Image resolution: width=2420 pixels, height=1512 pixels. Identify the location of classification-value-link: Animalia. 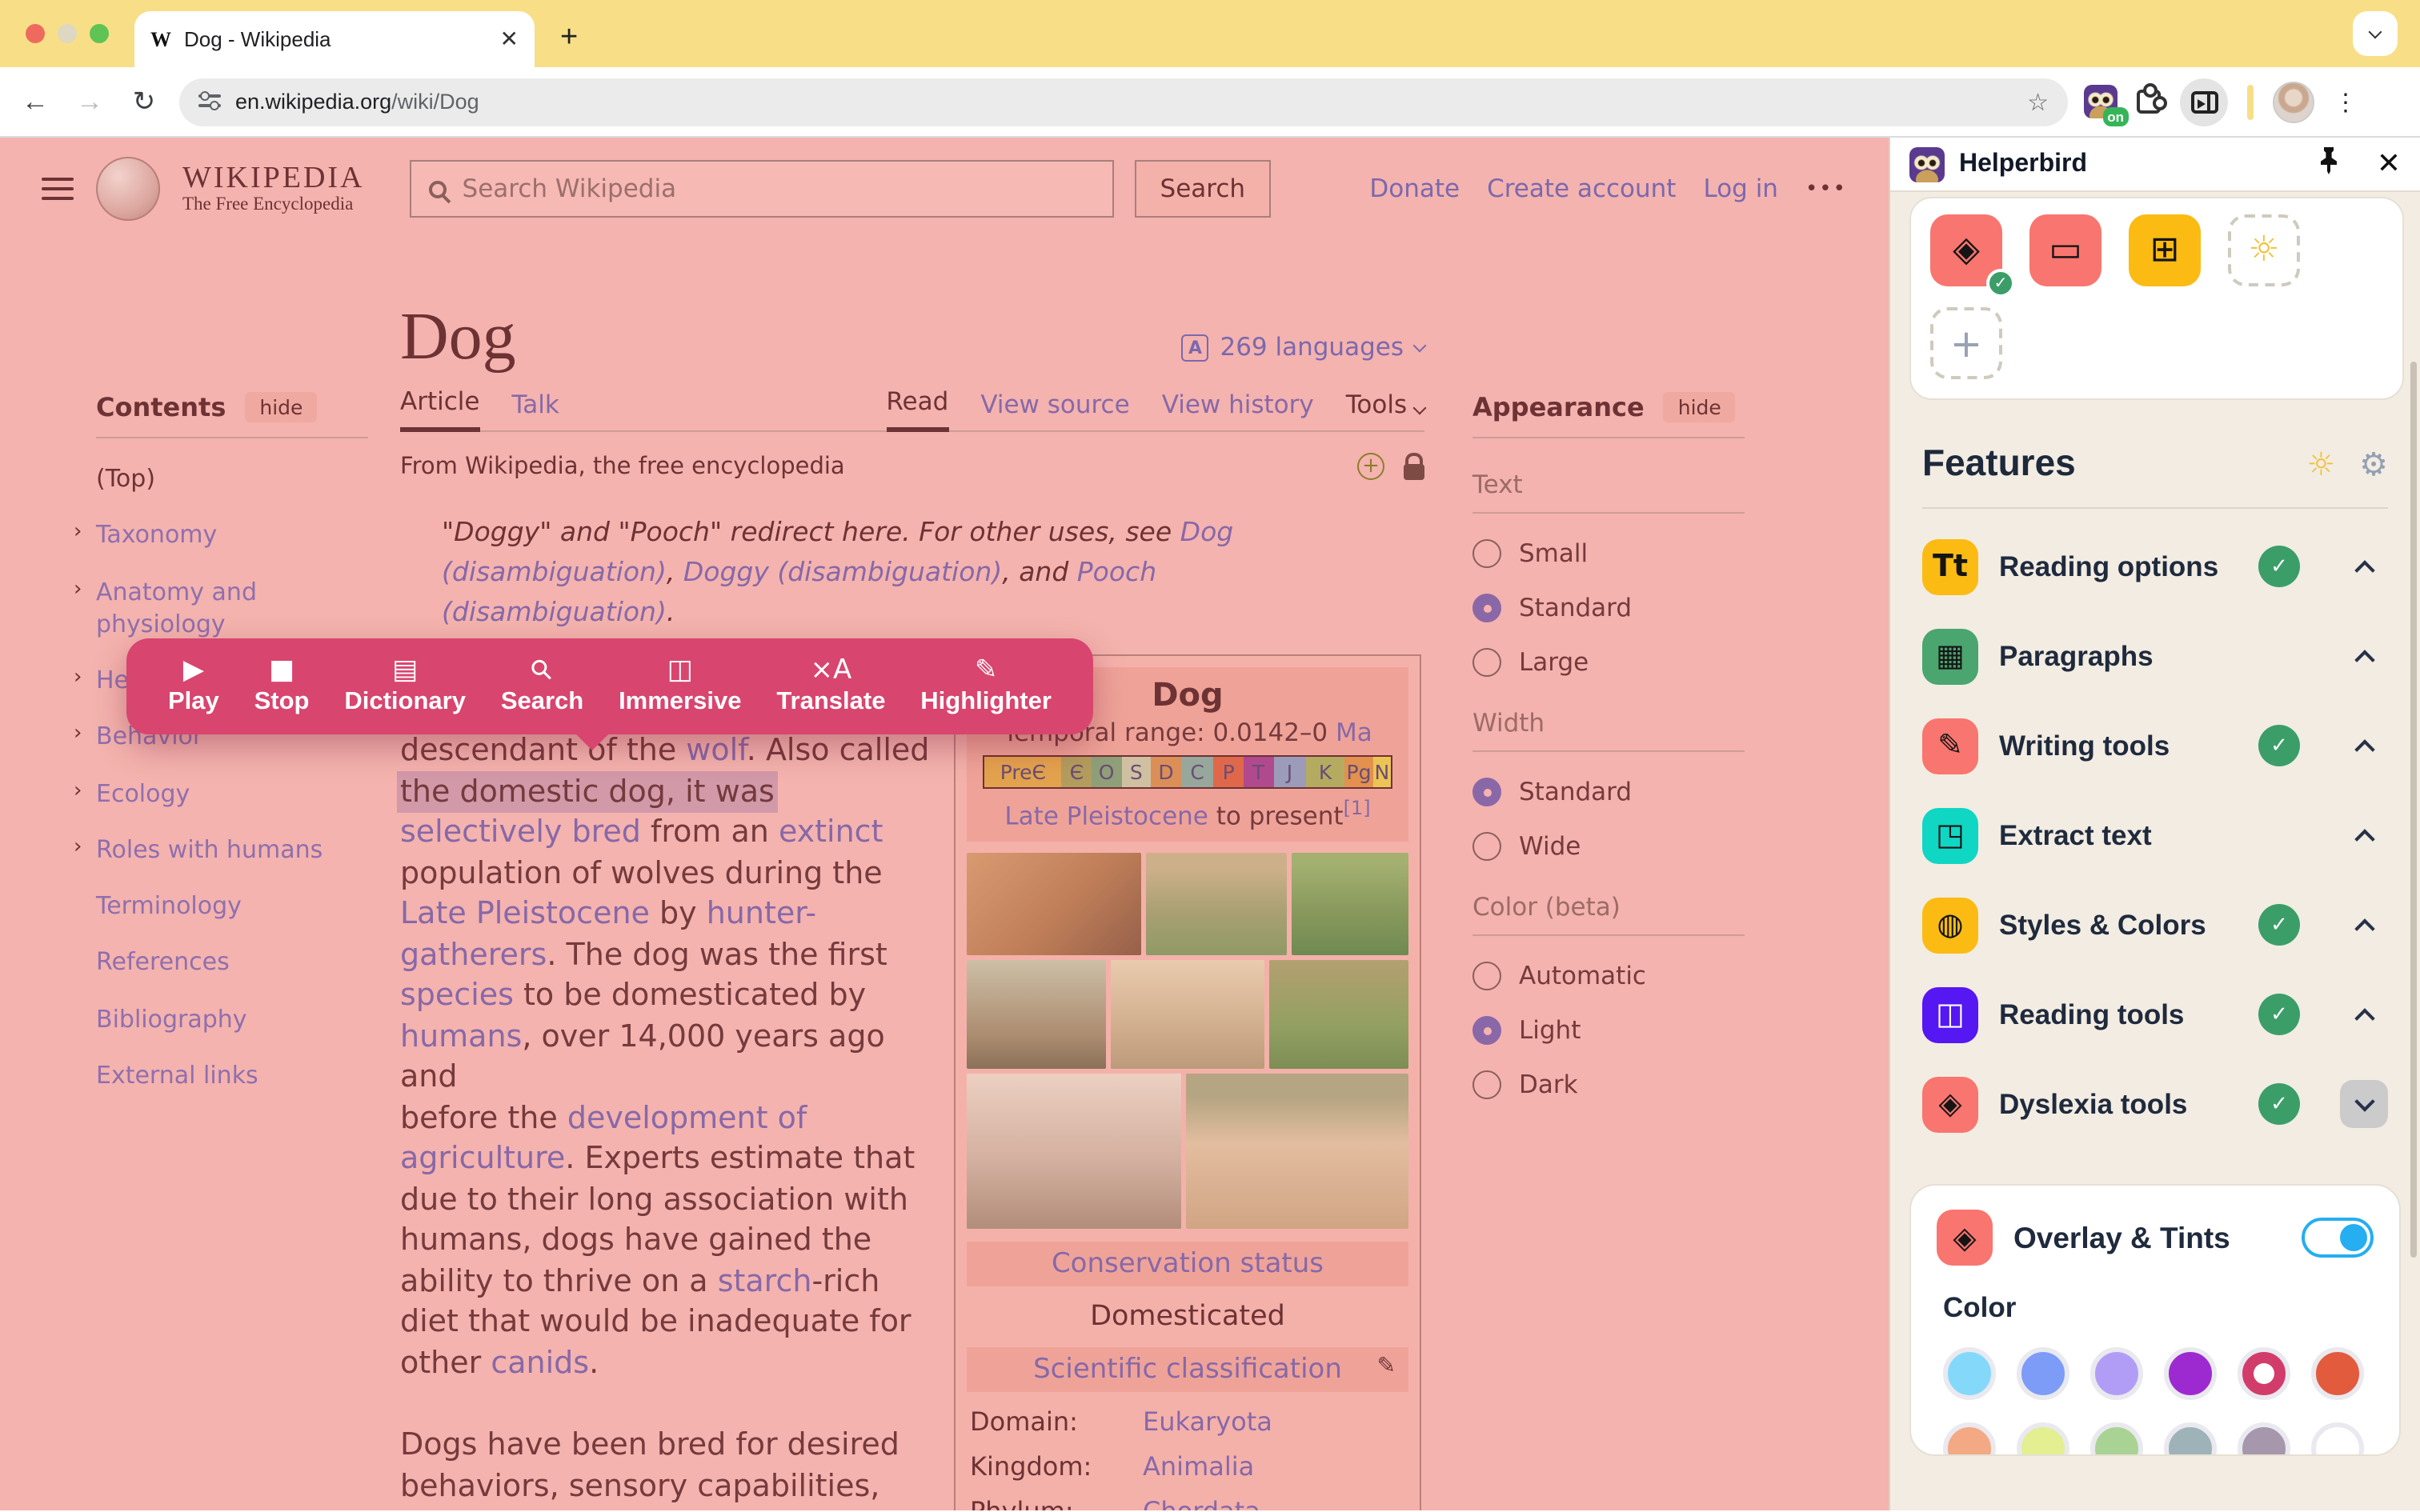
(1198, 1466).